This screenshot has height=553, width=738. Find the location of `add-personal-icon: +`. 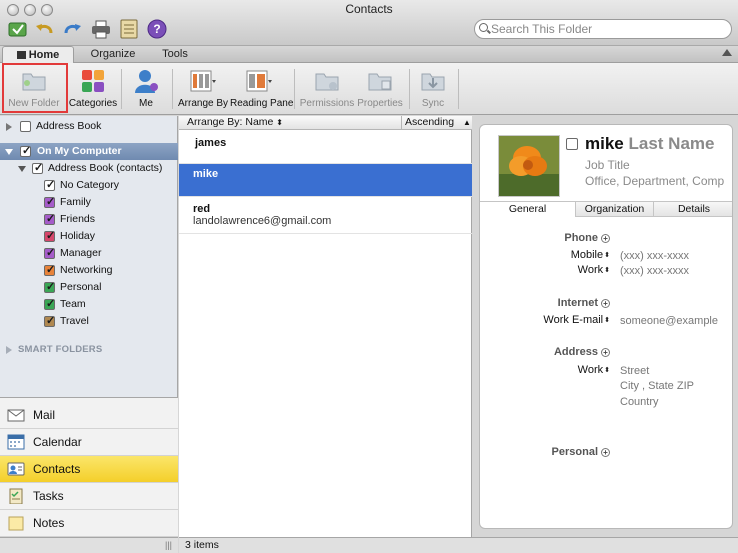

add-personal-icon: + is located at coordinates (605, 452).